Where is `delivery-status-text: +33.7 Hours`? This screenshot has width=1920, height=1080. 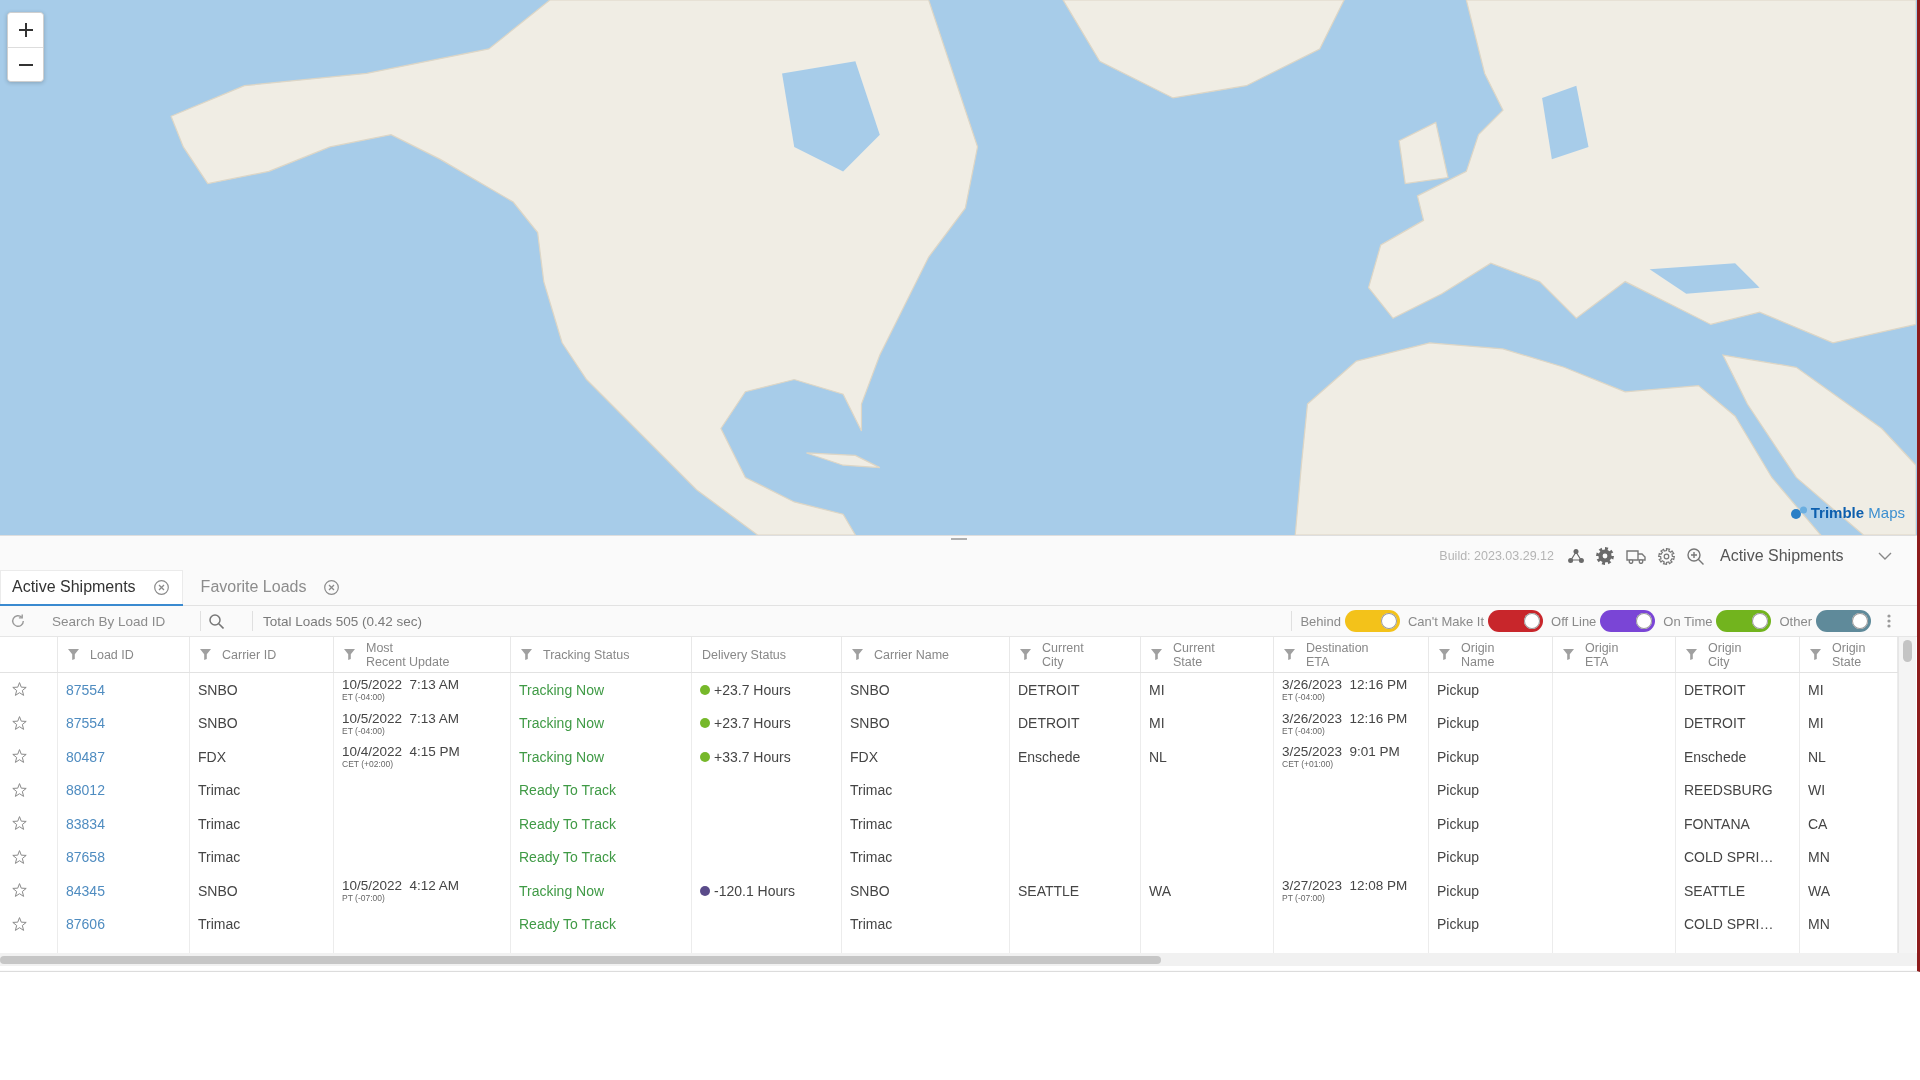 delivery-status-text: +33.7 Hours is located at coordinates (752, 756).